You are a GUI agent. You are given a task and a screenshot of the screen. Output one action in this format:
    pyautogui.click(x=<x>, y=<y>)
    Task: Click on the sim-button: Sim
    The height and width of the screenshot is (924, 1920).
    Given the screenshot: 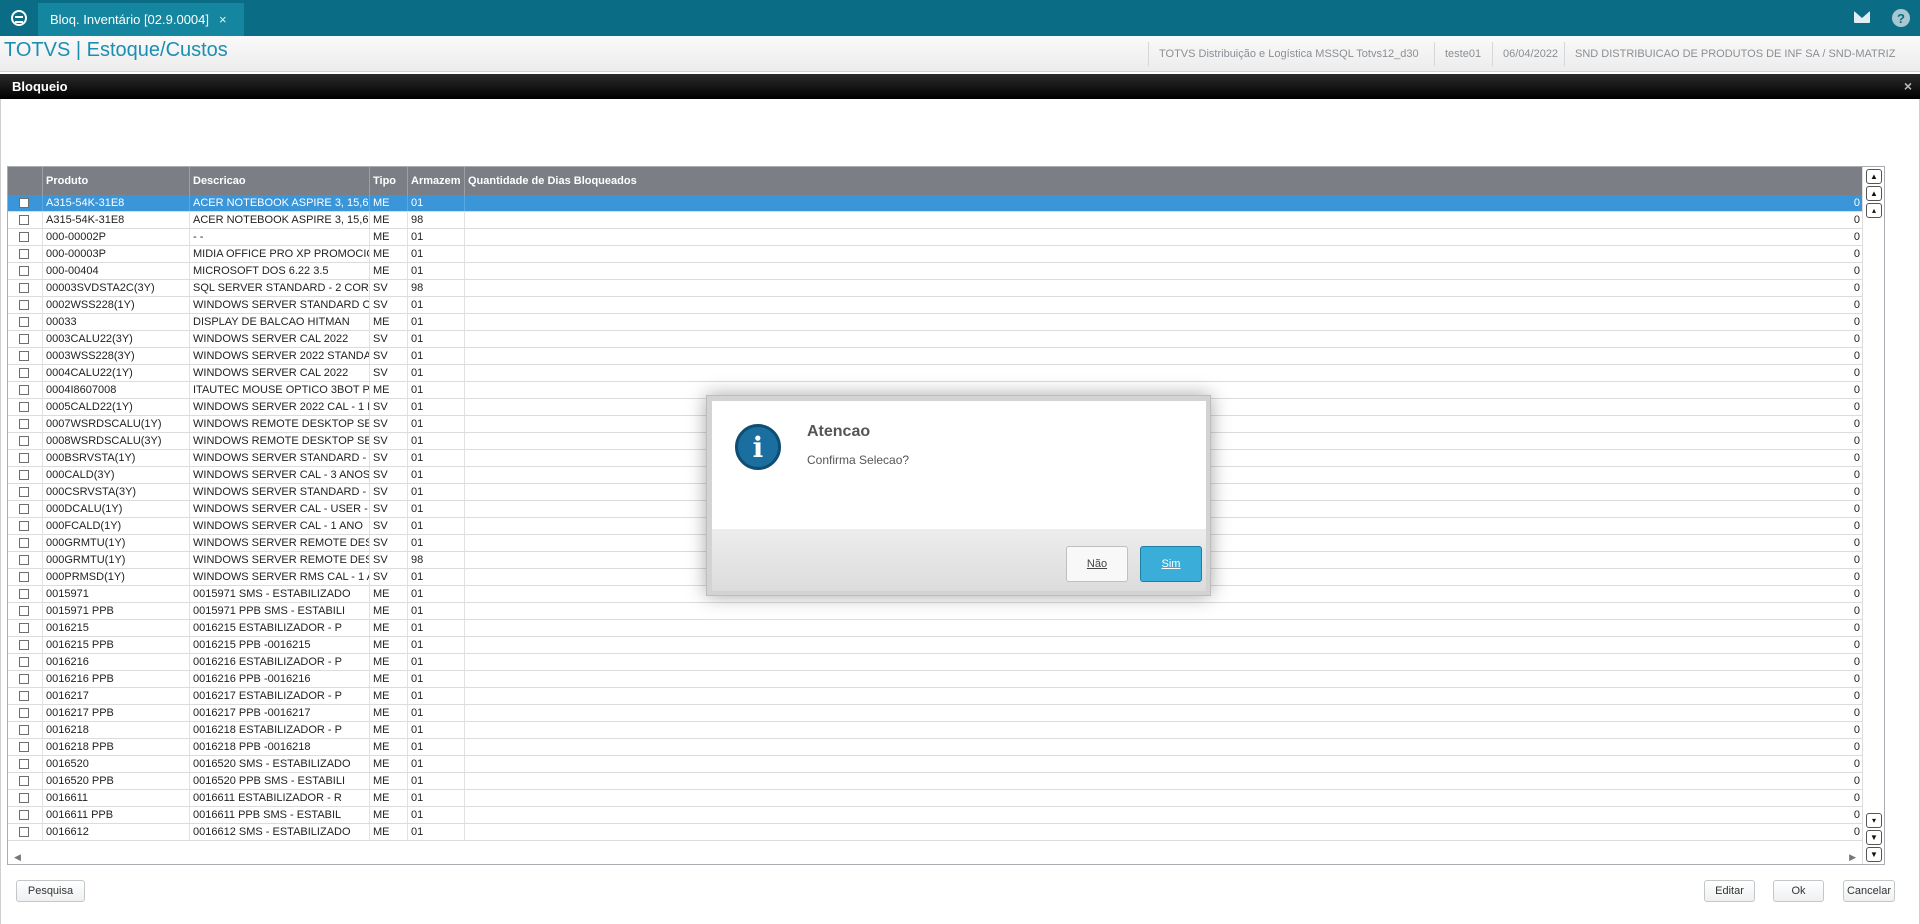 What is the action you would take?
    pyautogui.click(x=1171, y=564)
    